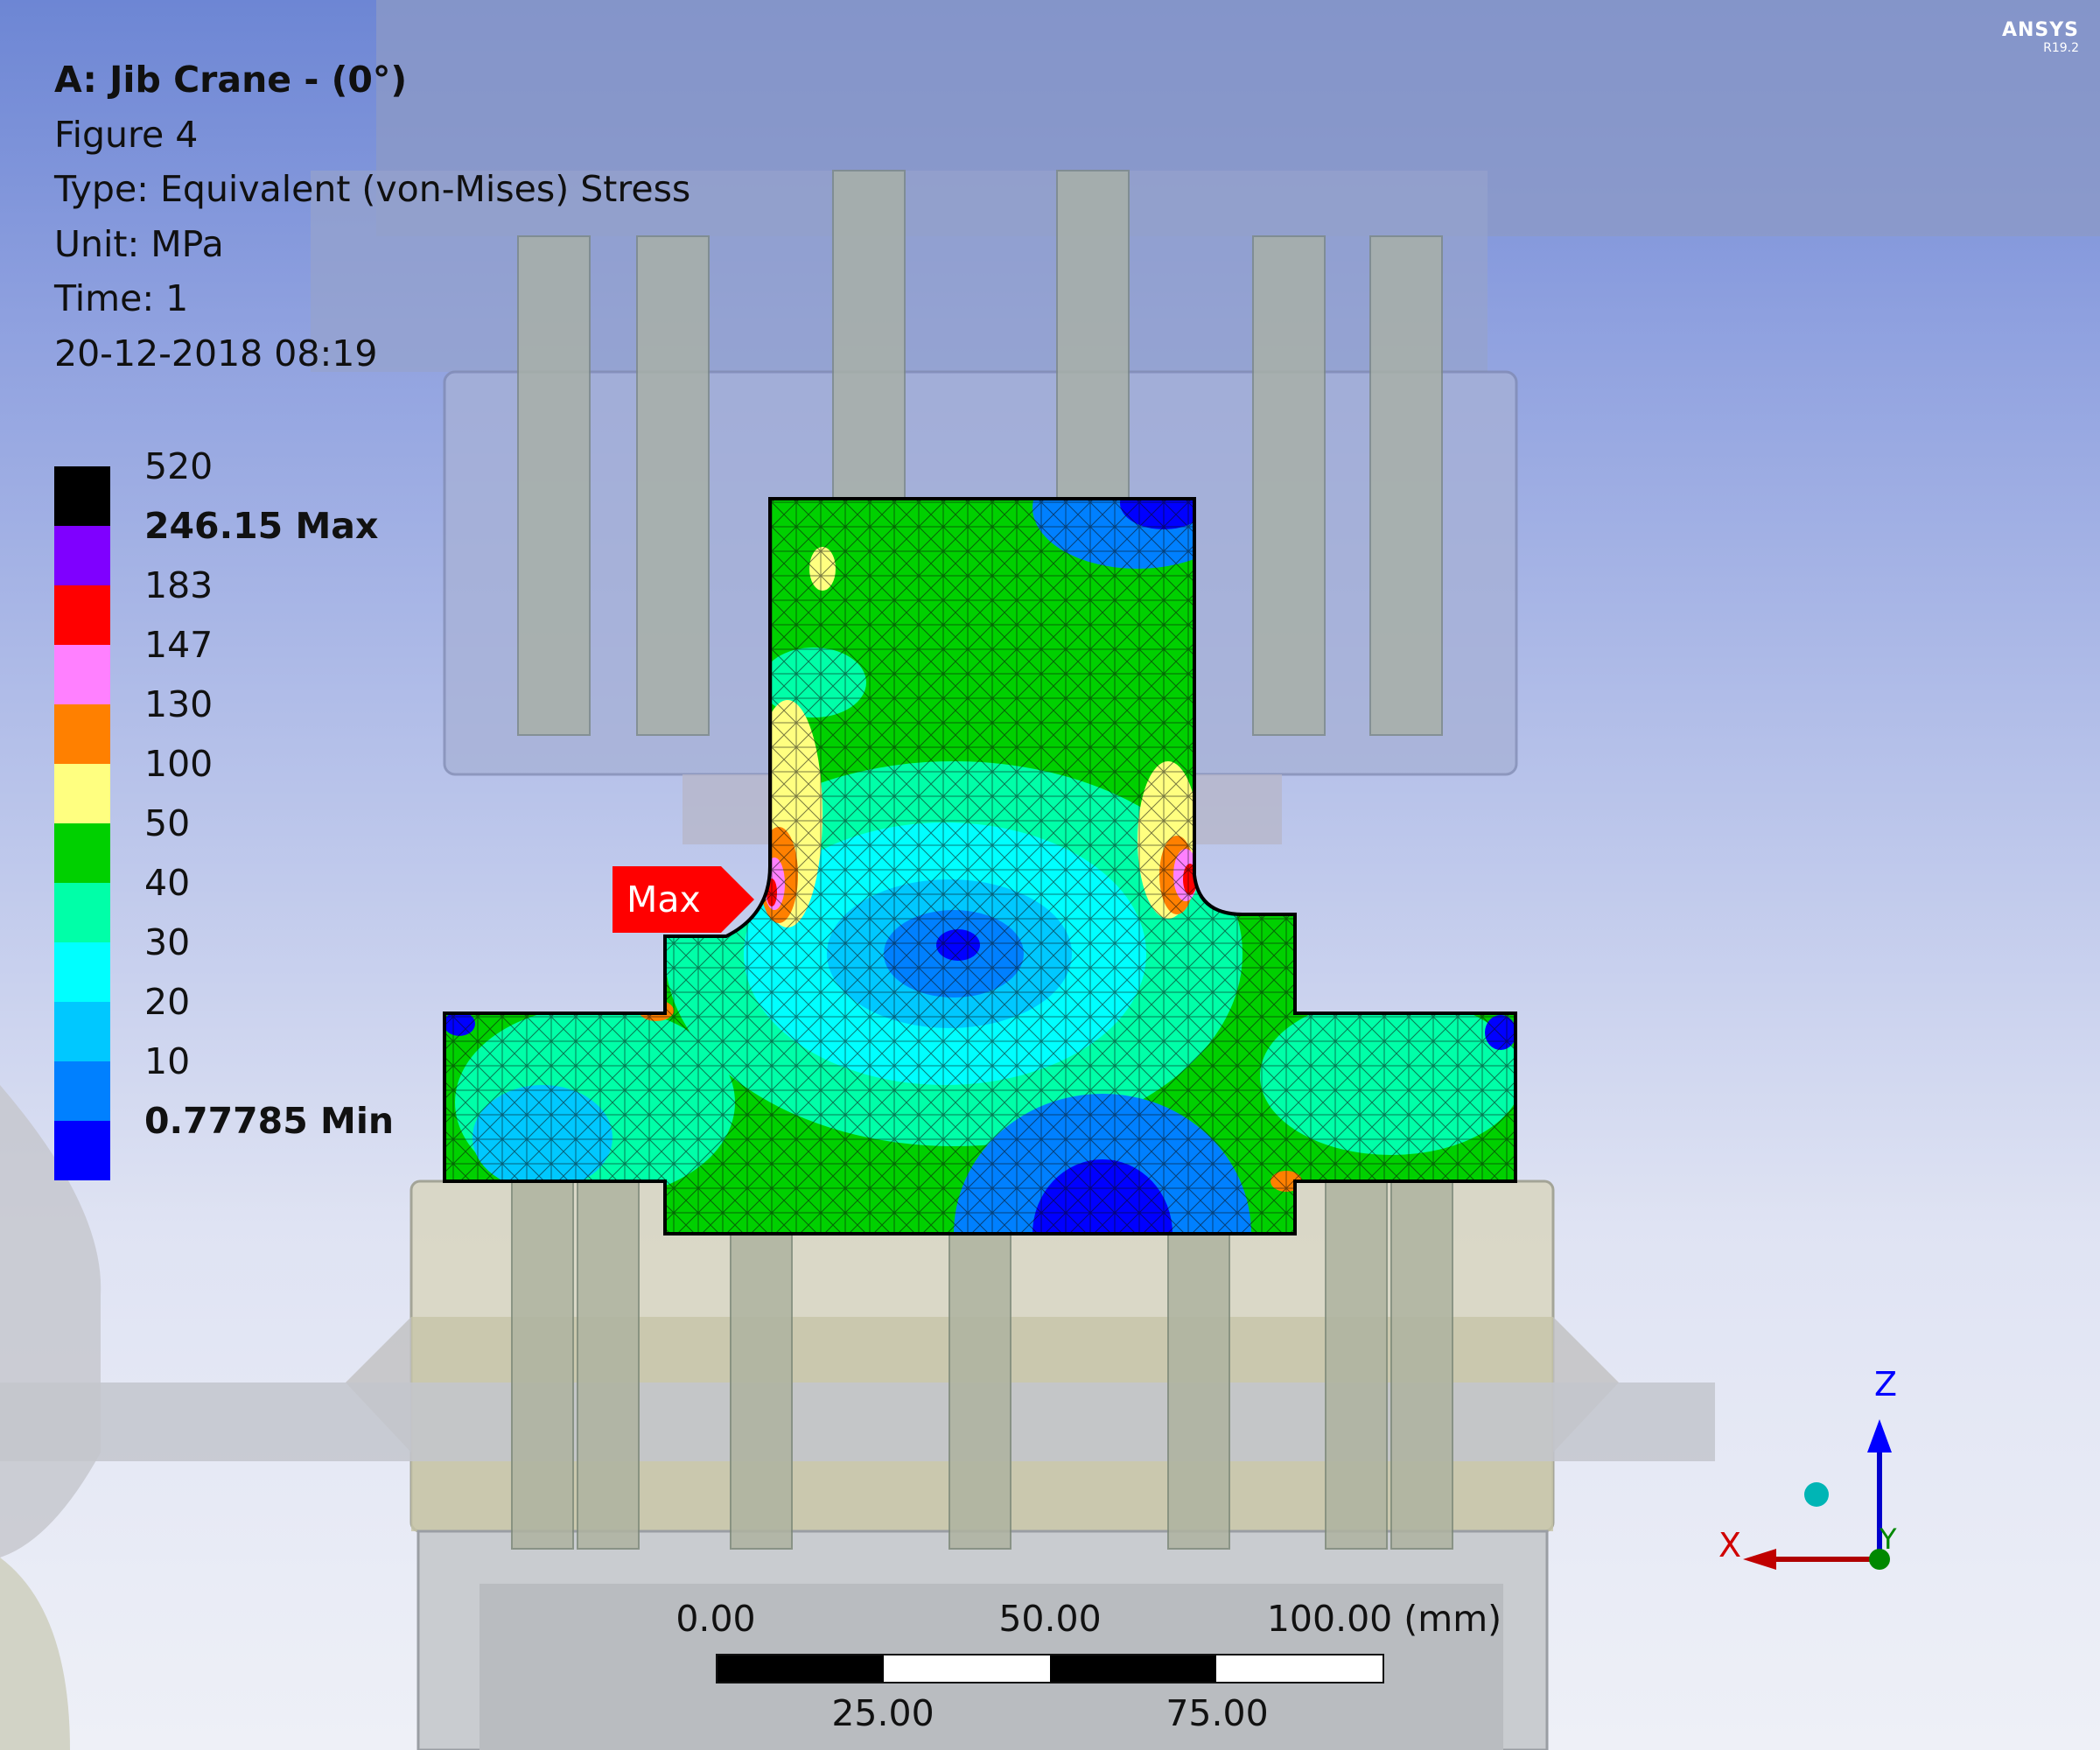 This screenshot has width=2100, height=1750. Describe the element at coordinates (1807, 1478) in the screenshot. I see `coordinate-triad: Z X Y` at that location.